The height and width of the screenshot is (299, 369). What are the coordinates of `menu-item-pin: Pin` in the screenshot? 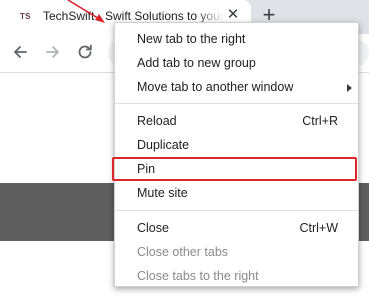 It's located at (235, 169).